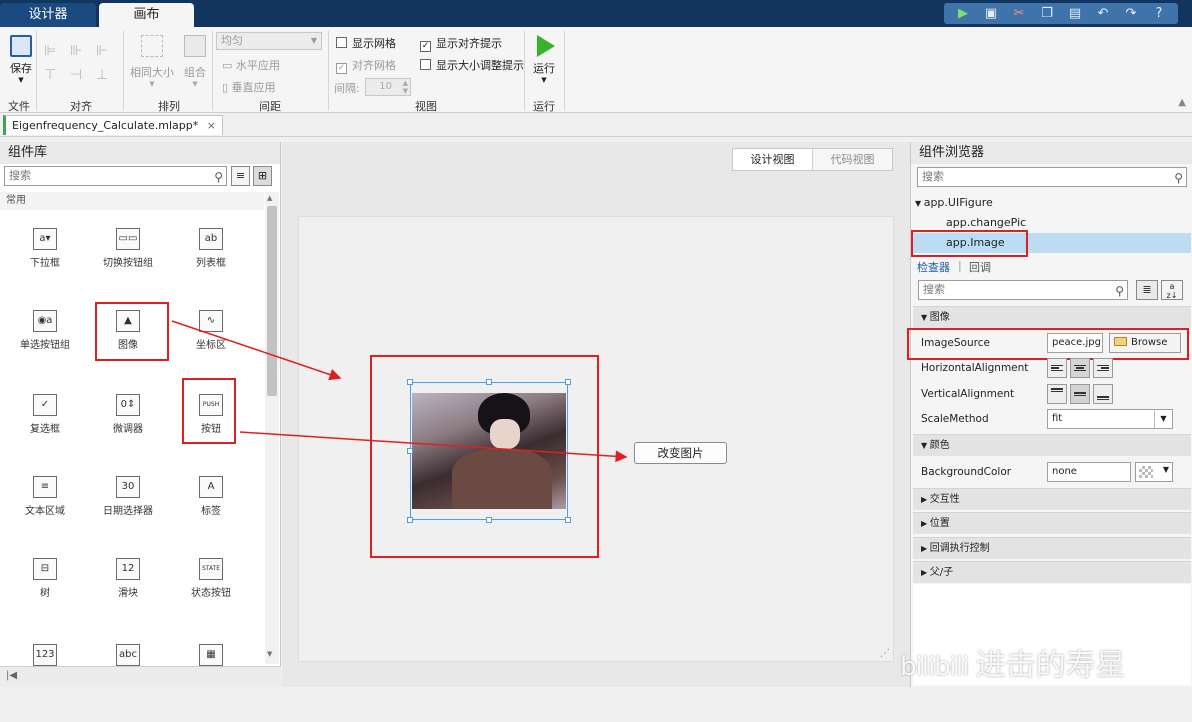  I want to click on section-parent-child: ▶ 父/子, so click(1052, 572).